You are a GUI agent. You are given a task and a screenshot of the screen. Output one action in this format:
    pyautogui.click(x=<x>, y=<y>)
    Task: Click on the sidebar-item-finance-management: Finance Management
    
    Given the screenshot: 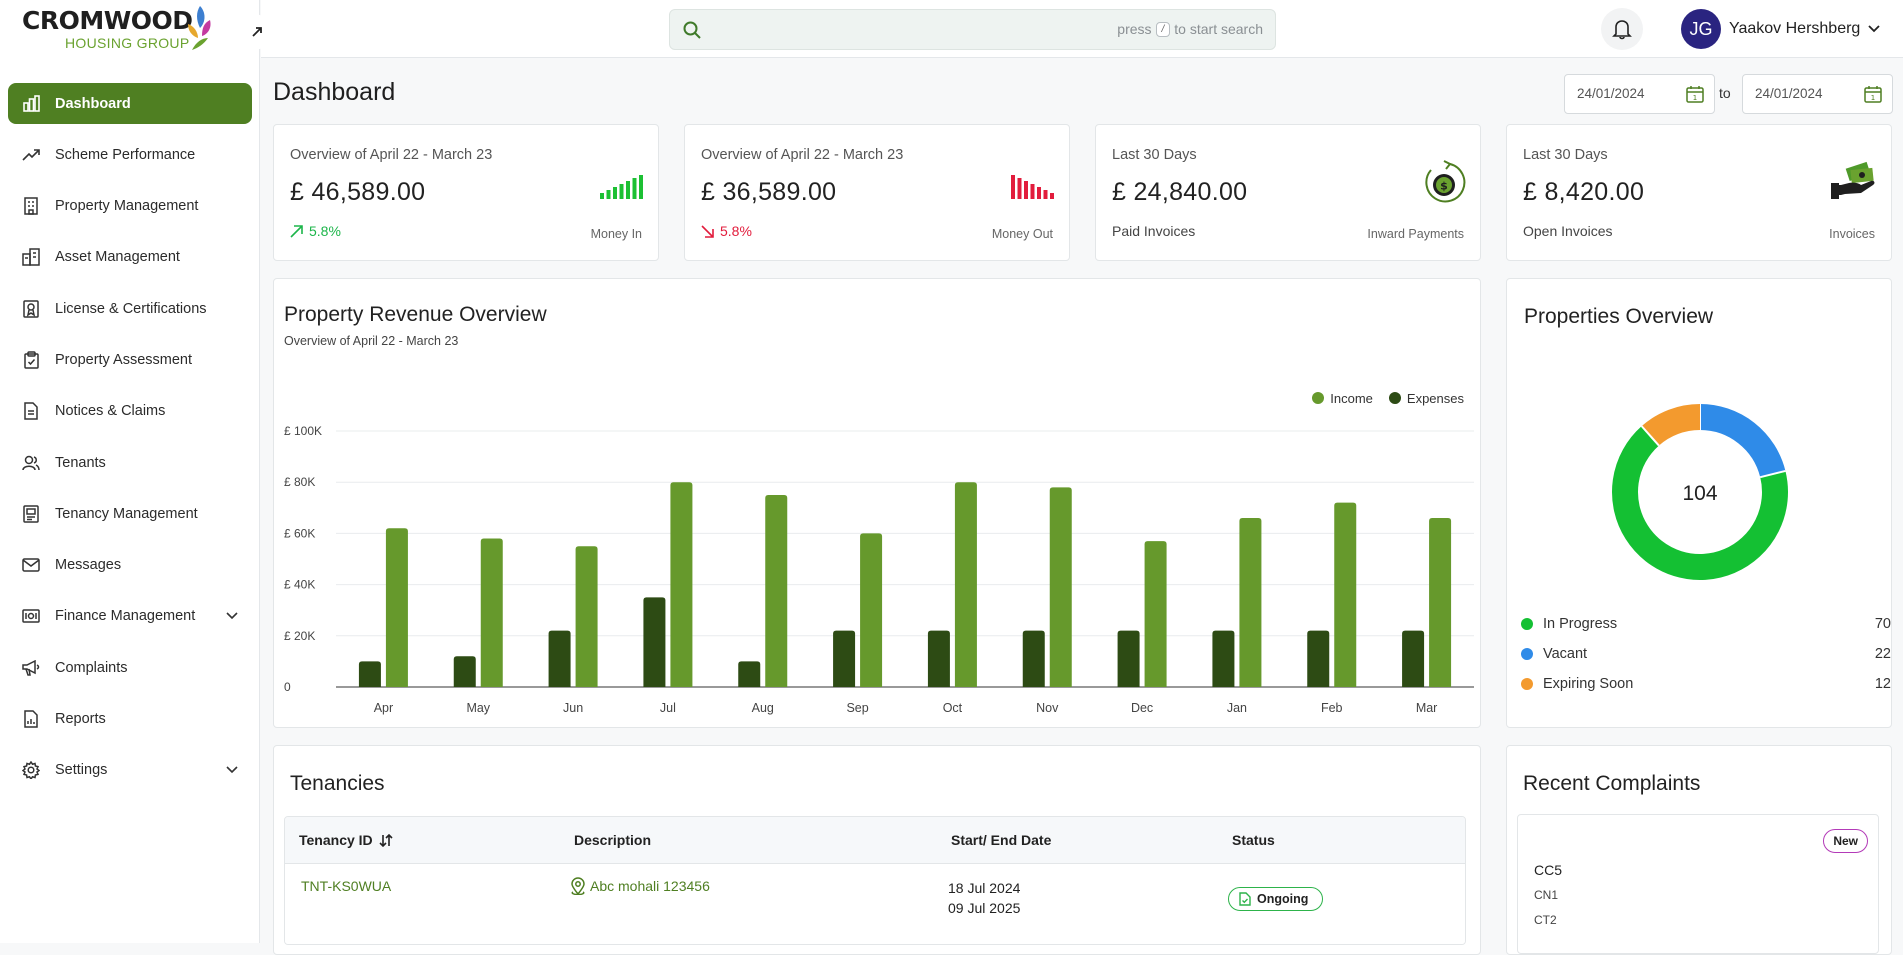 What is the action you would take?
    pyautogui.click(x=130, y=616)
    